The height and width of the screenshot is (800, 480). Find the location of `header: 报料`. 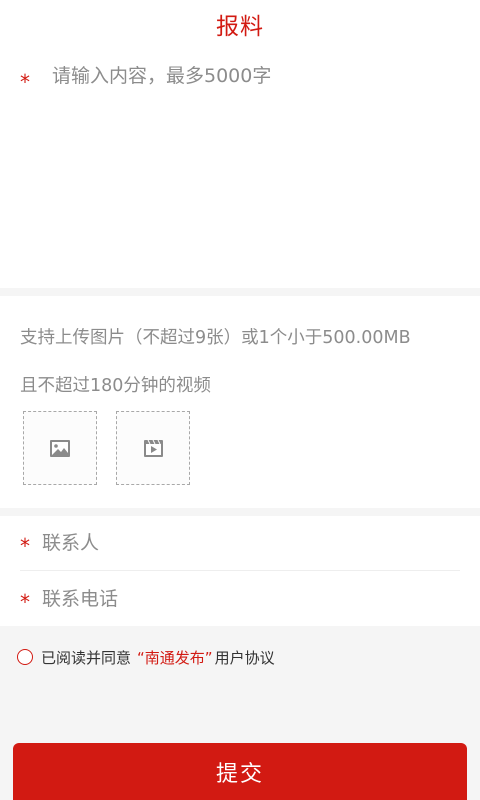

header: 报料 is located at coordinates (240, 24).